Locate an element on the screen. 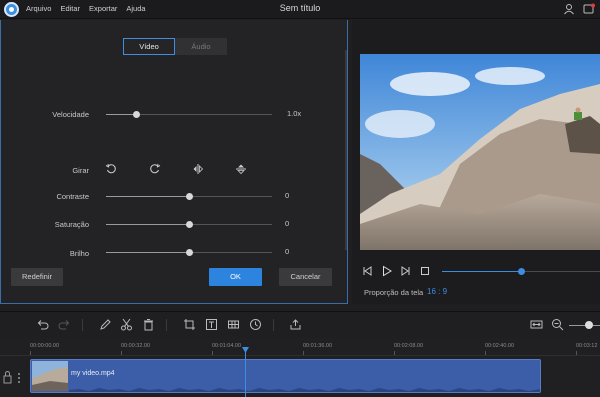 The width and height of the screenshot is (600, 397). zoom-out-icon is located at coordinates (557, 324).